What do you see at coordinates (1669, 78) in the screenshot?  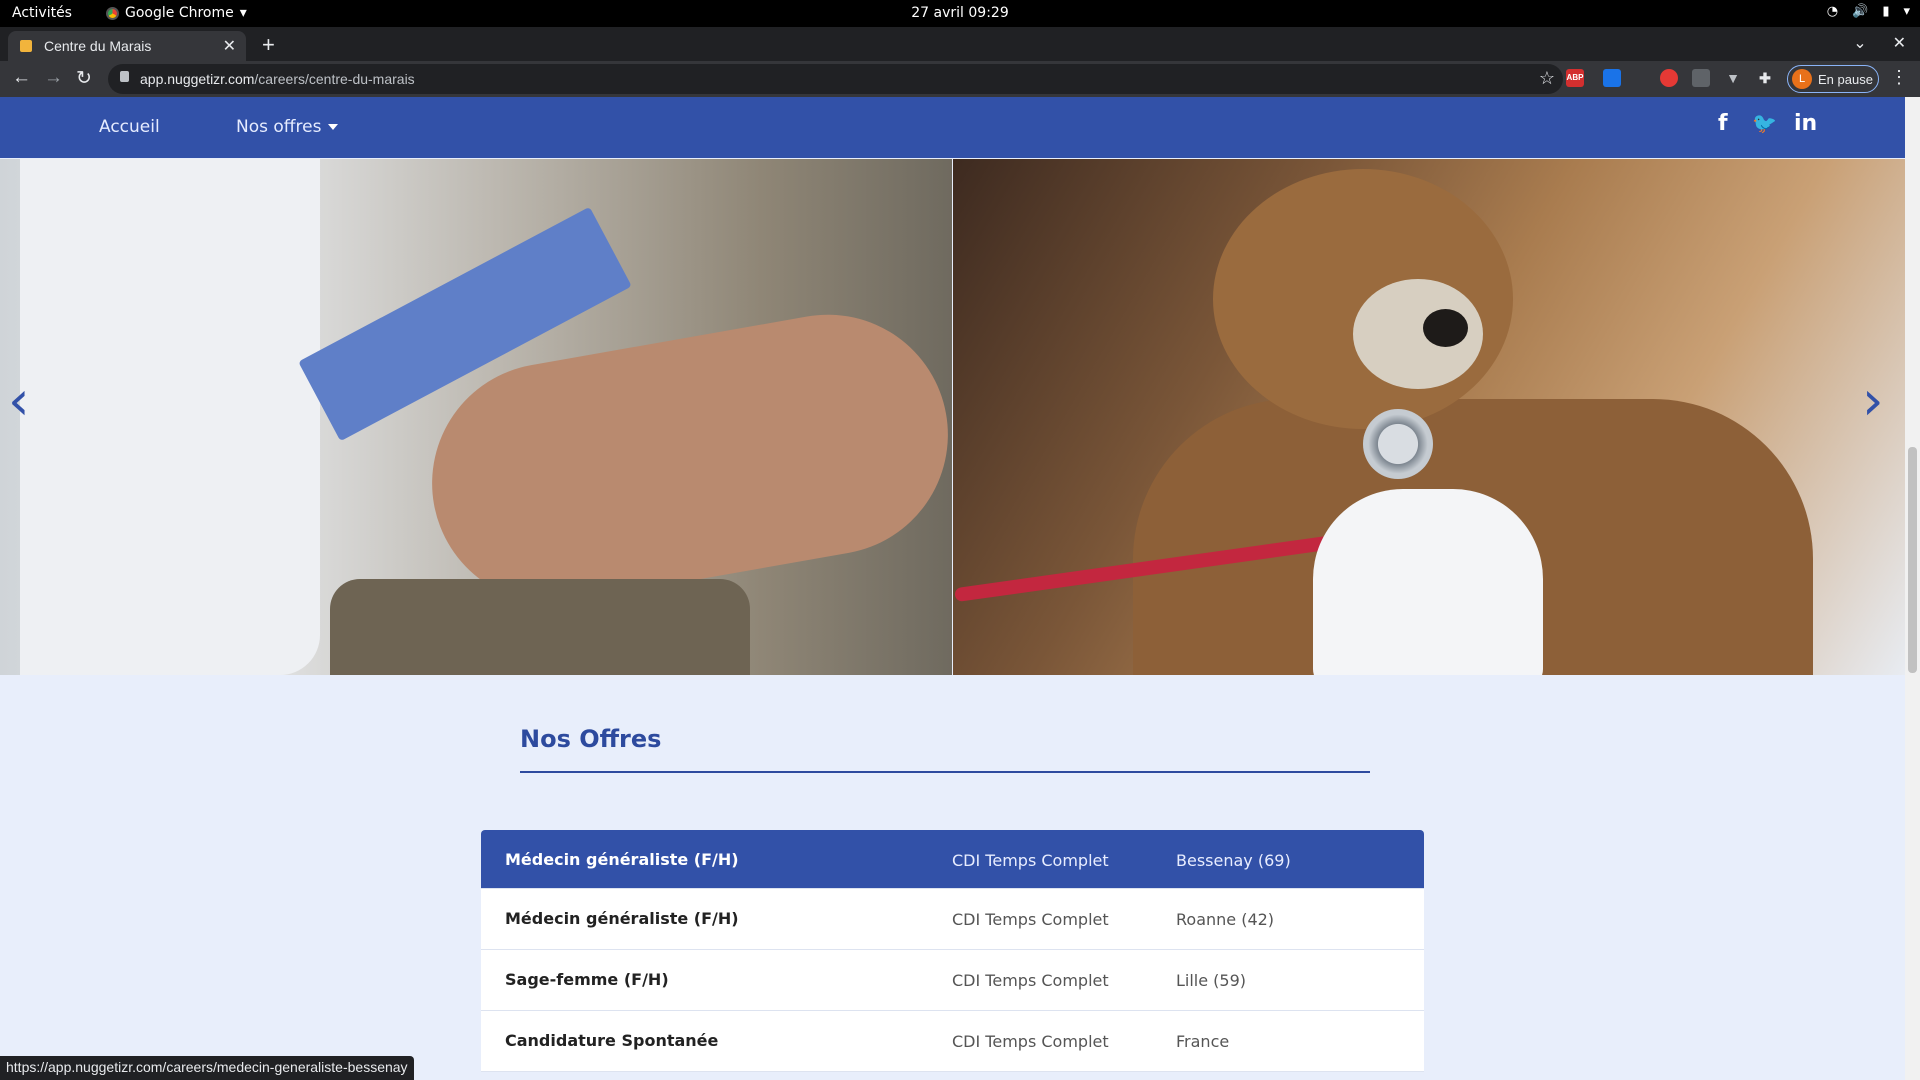 I see `pokeball-extension-icon` at bounding box center [1669, 78].